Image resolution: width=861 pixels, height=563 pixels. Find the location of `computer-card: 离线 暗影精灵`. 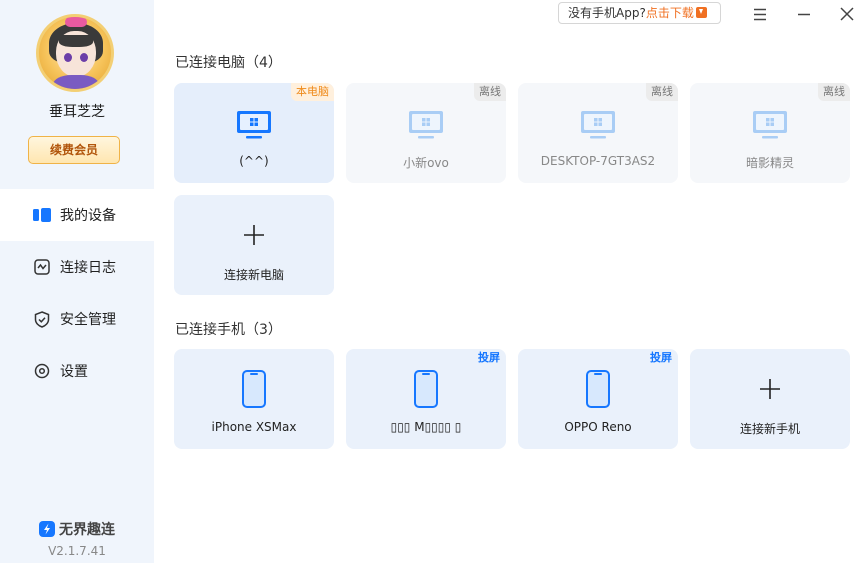

computer-card: 离线 暗影精灵 is located at coordinates (770, 133).